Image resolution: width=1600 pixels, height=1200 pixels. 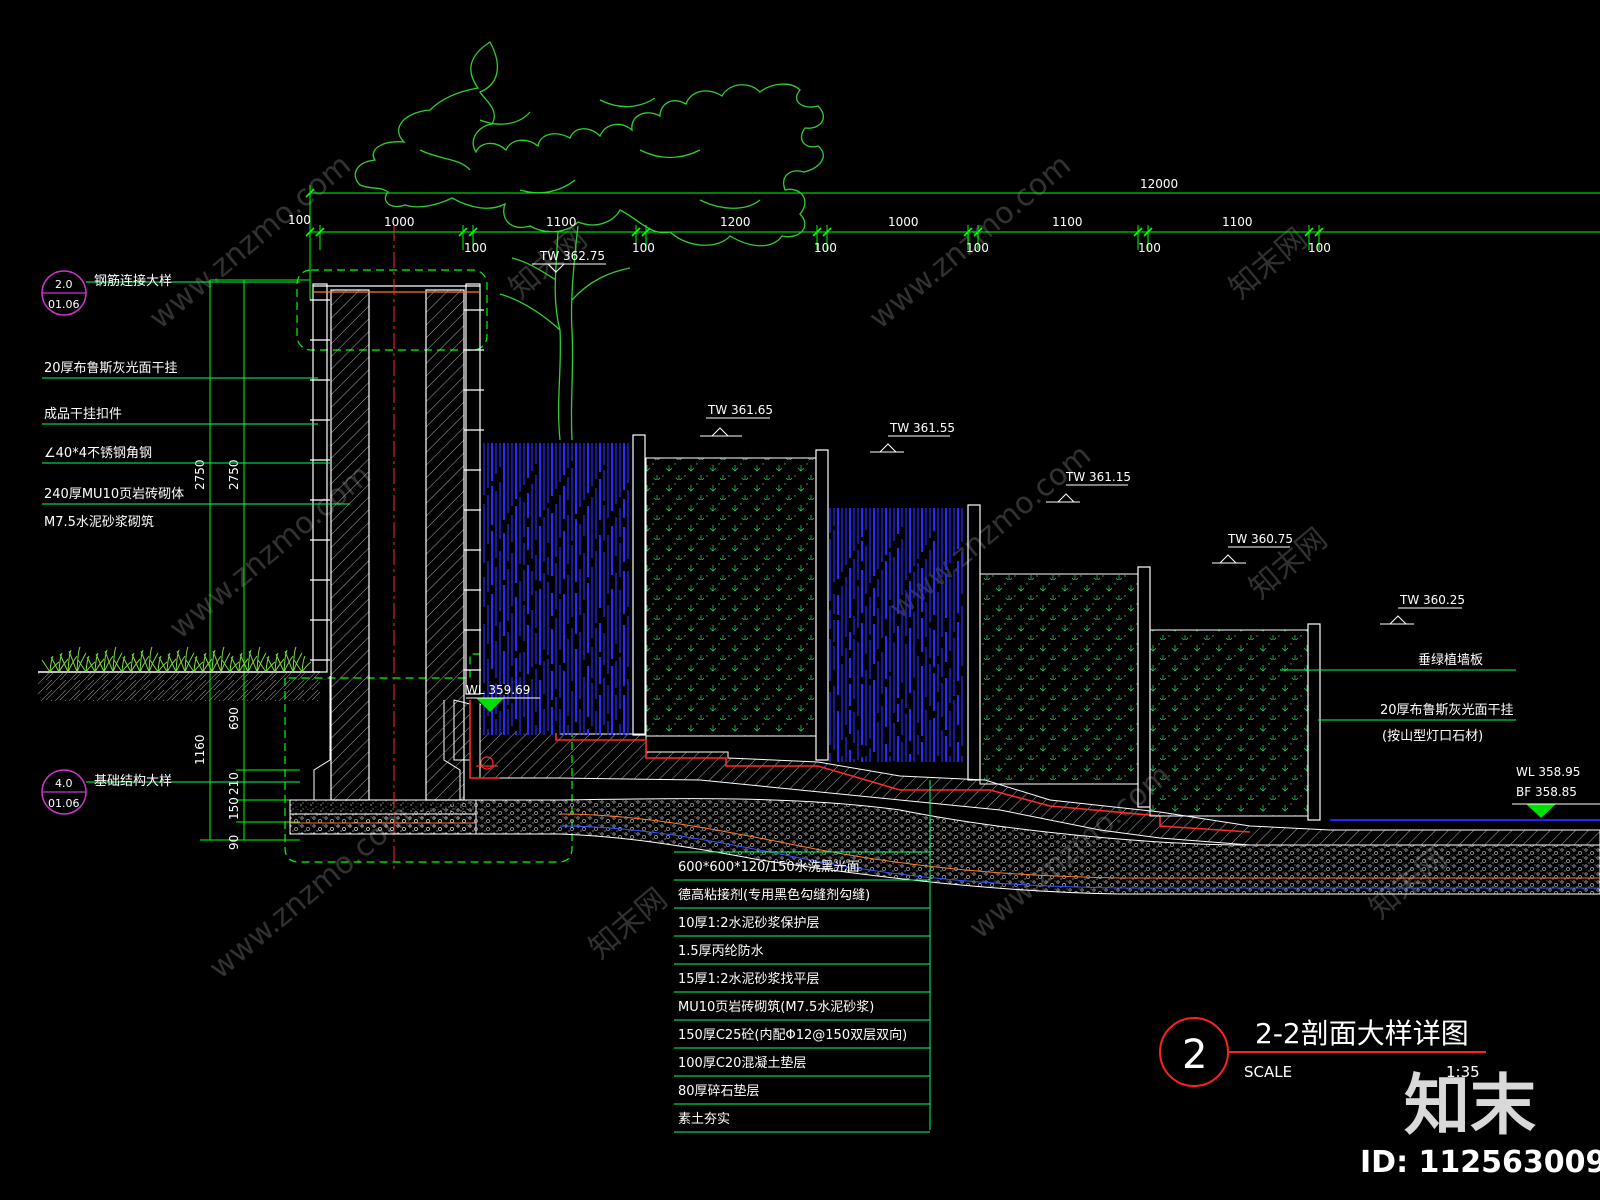 I want to click on elev-tw4: TW 361.15, so click(x=1098, y=477).